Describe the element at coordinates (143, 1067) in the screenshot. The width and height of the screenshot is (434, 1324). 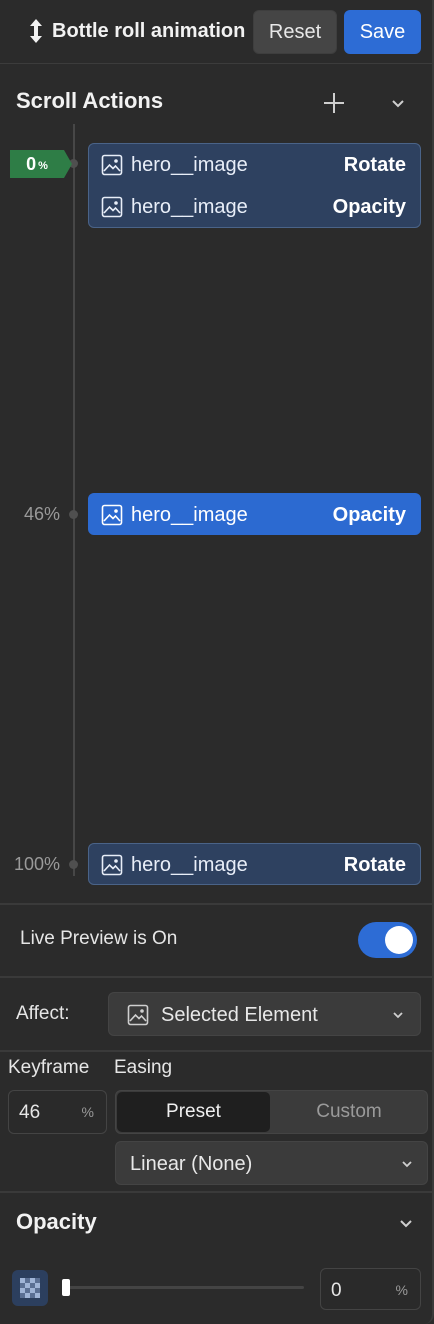
I see `easing-label: Easing` at that location.